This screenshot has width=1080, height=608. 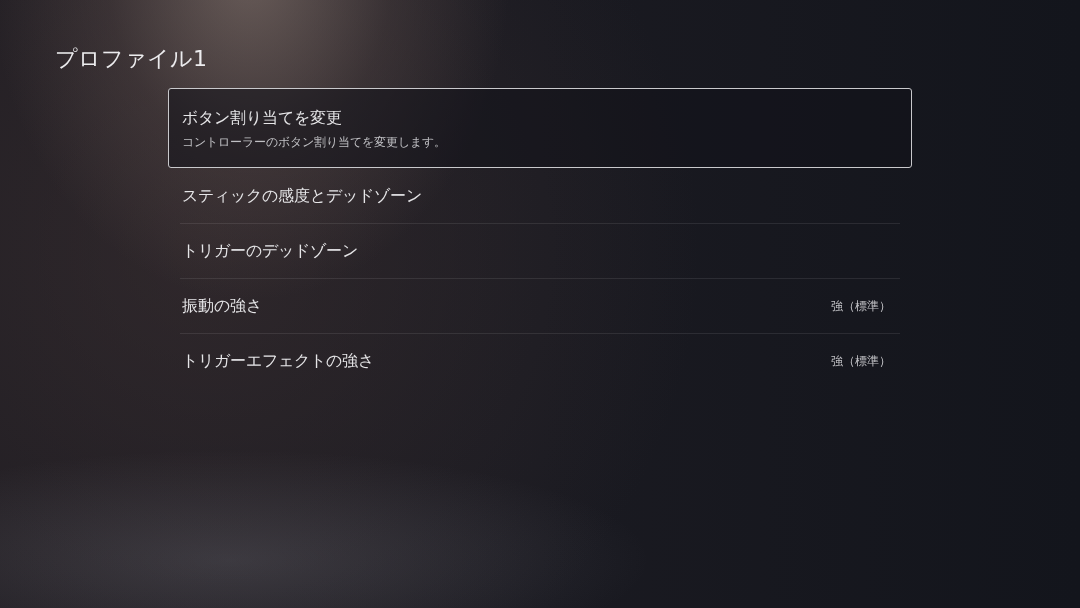 What do you see at coordinates (131, 59) in the screenshot?
I see `page-title: プロファイル1` at bounding box center [131, 59].